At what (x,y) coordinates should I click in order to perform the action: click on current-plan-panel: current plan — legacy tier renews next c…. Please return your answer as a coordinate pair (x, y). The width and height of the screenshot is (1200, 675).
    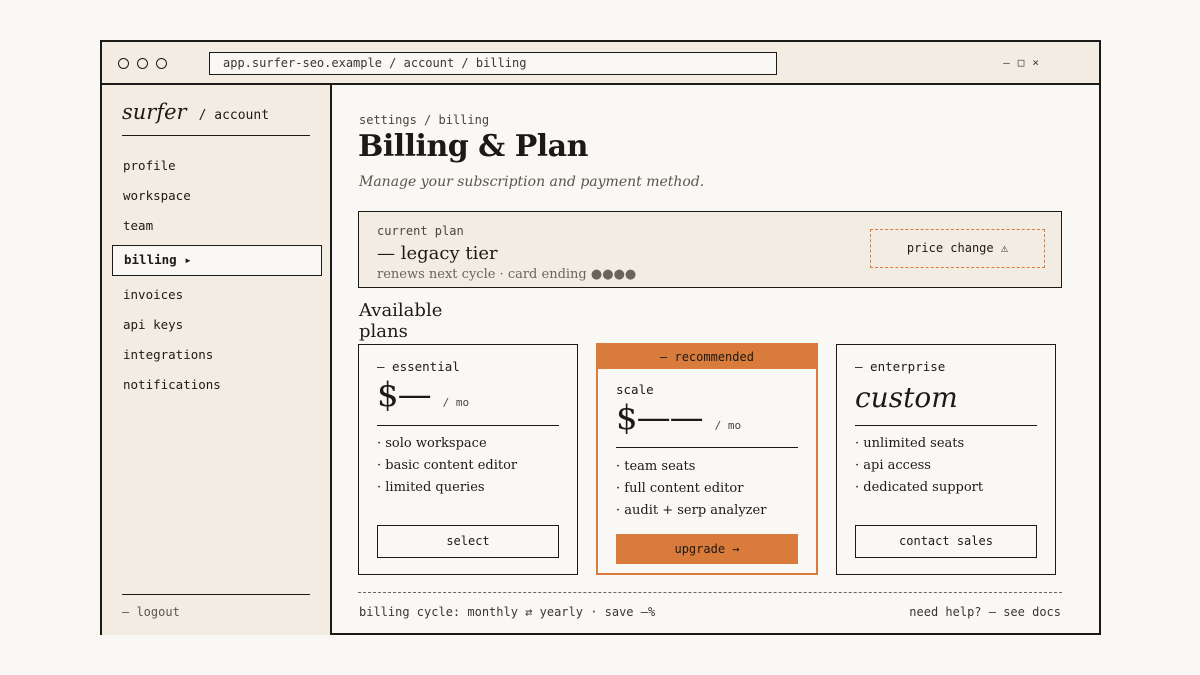
    Looking at the image, I should click on (710, 249).